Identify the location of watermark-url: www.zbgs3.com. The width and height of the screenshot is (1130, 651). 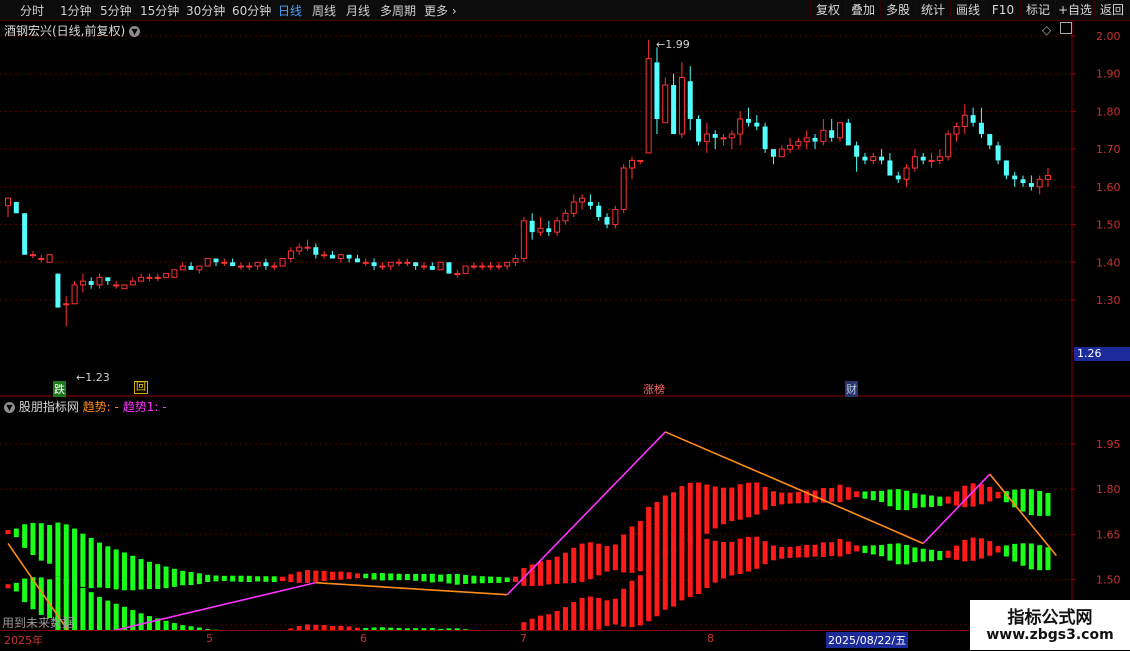
(1050, 635).